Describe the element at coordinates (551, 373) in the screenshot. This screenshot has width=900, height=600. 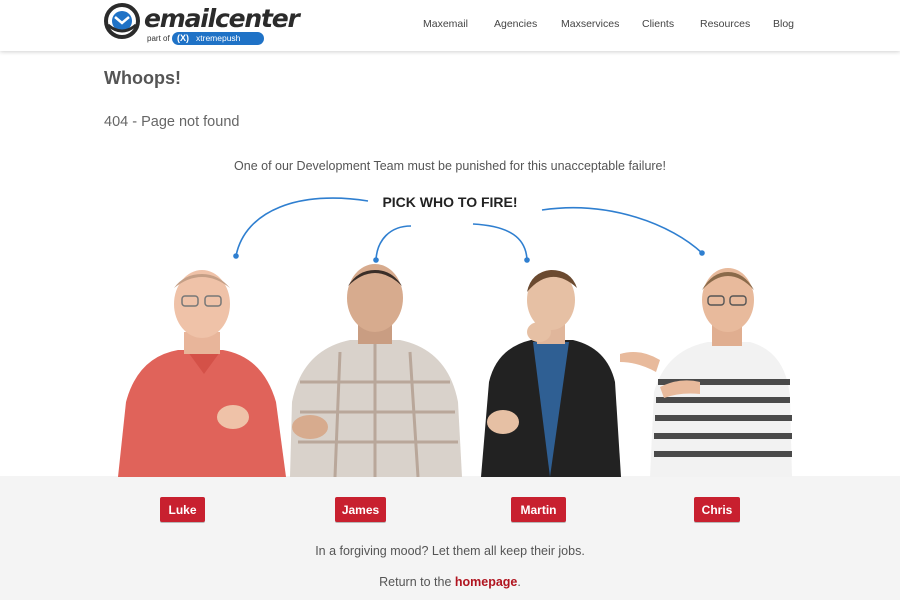
I see `person-martin` at that location.